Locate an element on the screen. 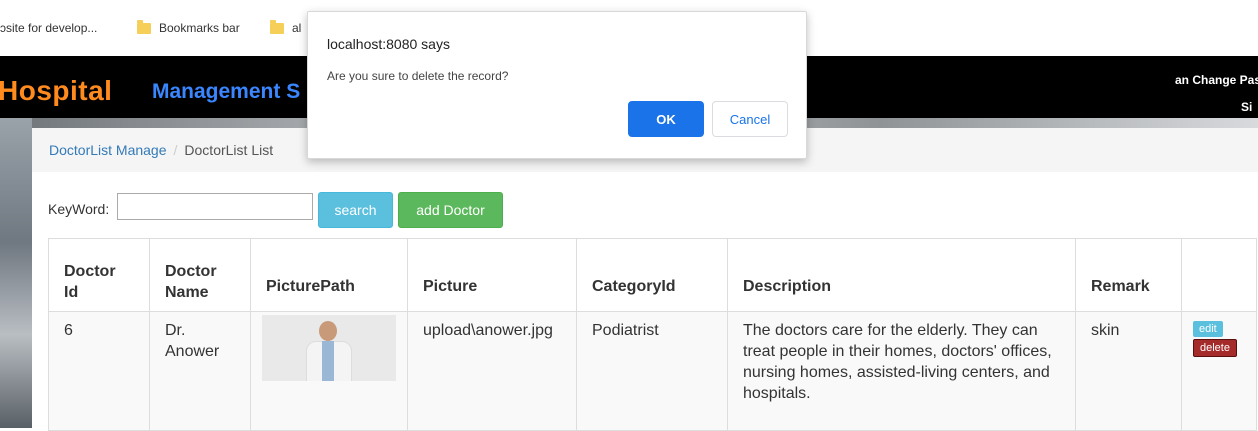  cell-picture-path is located at coordinates (329, 371).